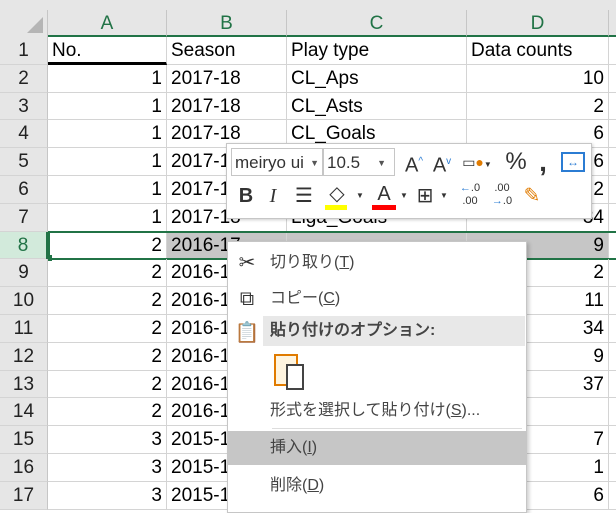 The width and height of the screenshot is (616, 513). What do you see at coordinates (394, 331) in the screenshot?
I see `paste-options-header: 貼り付けのオプション:` at bounding box center [394, 331].